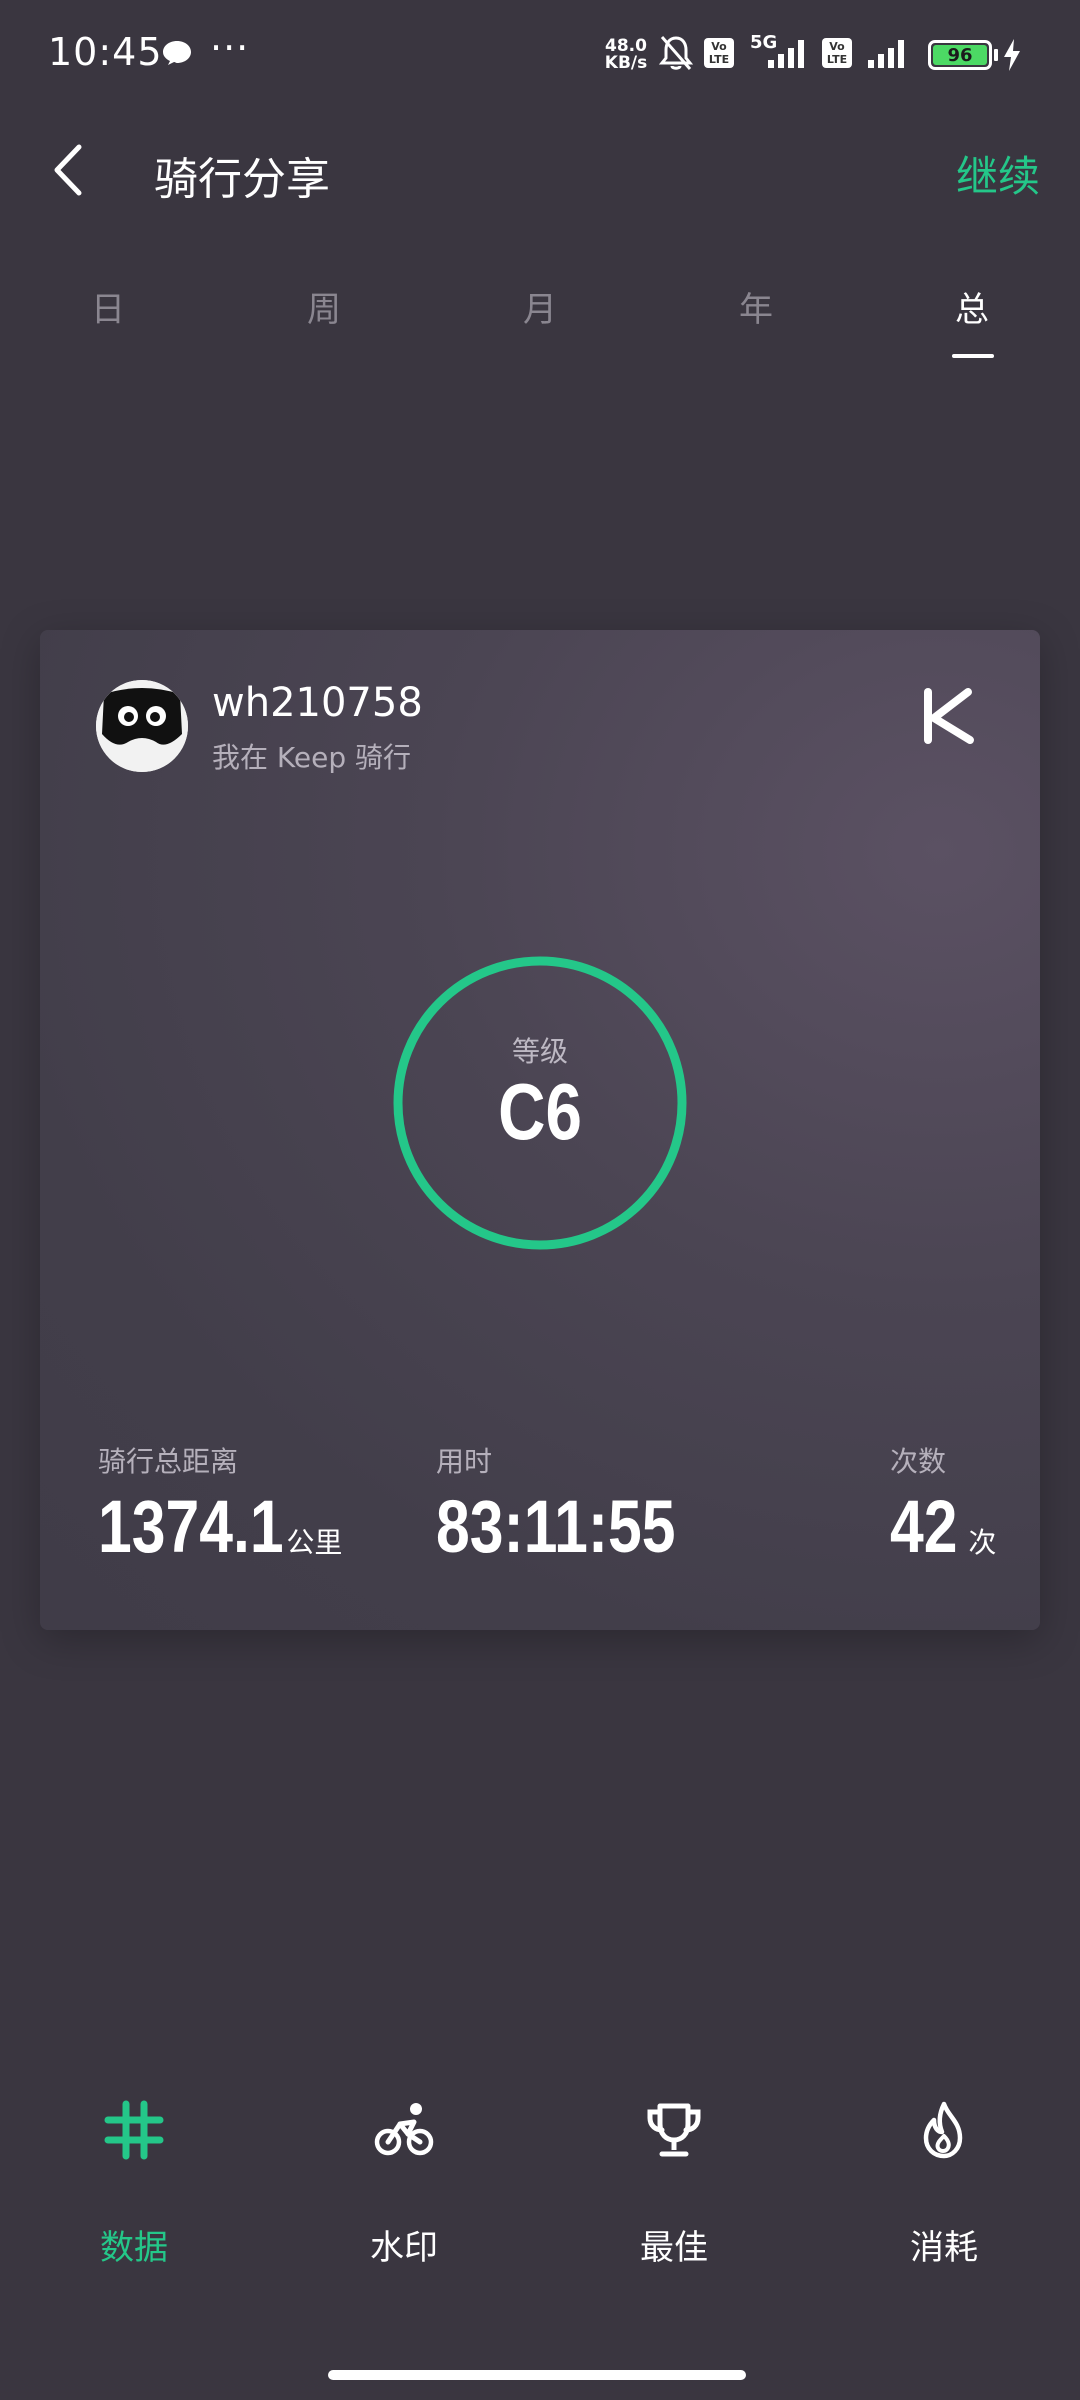 This screenshot has height=2400, width=1080. What do you see at coordinates (191, 1526) in the screenshot?
I see `stat-value: 1374.1` at bounding box center [191, 1526].